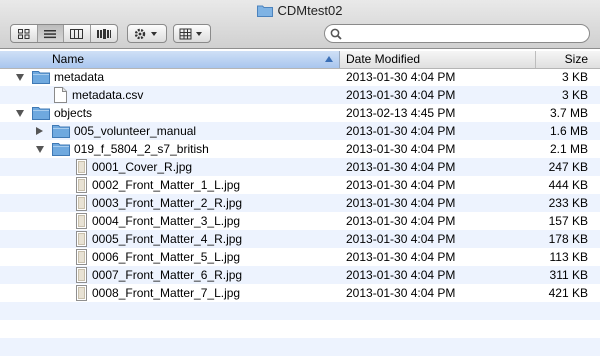 The image size is (600, 362). I want to click on file-row: metadata.csv 2013-01-30 4:04 PM 3 KB, so click(300, 95).